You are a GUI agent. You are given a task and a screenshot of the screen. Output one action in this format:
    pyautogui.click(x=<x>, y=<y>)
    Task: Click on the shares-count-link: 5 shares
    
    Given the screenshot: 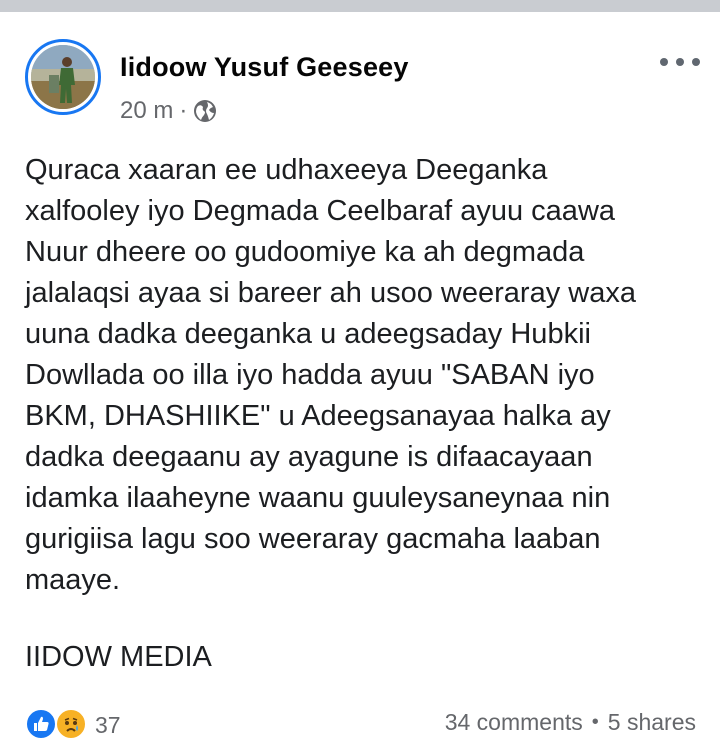 What is the action you would take?
    pyautogui.click(x=652, y=722)
    